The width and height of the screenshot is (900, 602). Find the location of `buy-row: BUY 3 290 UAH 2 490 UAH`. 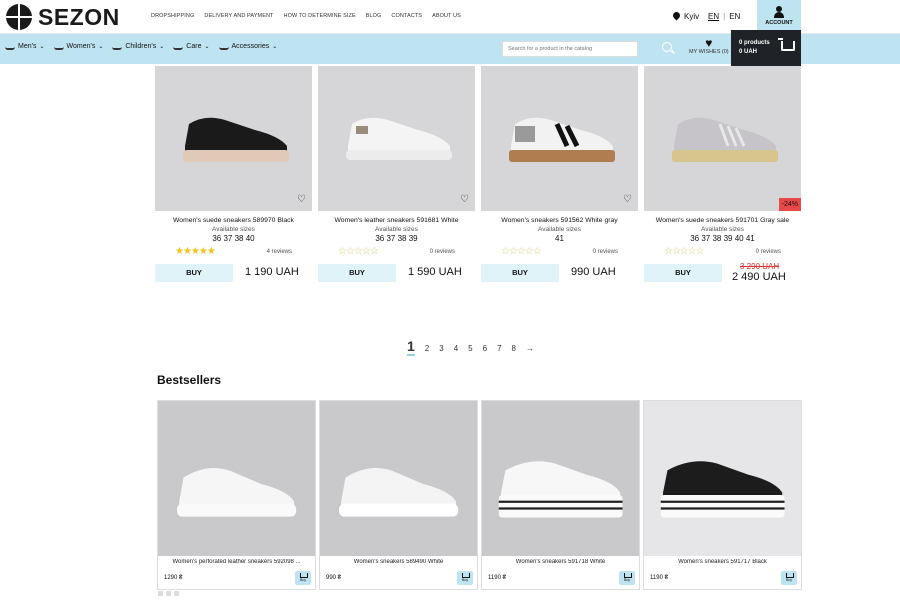

buy-row: BUY 3 290 UAH 2 490 UAH is located at coordinates (722, 273).